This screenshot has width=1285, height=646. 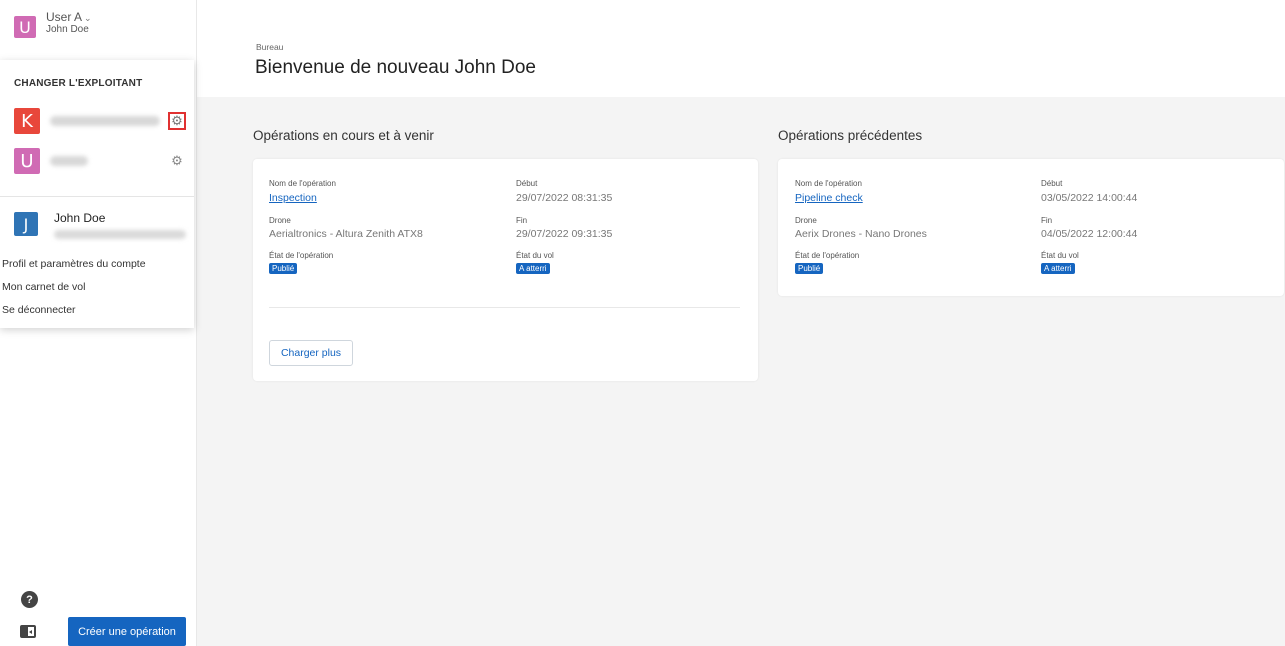 What do you see at coordinates (861, 234) in the screenshot?
I see `drone-value: Aerix Drones - Nano Drones` at bounding box center [861, 234].